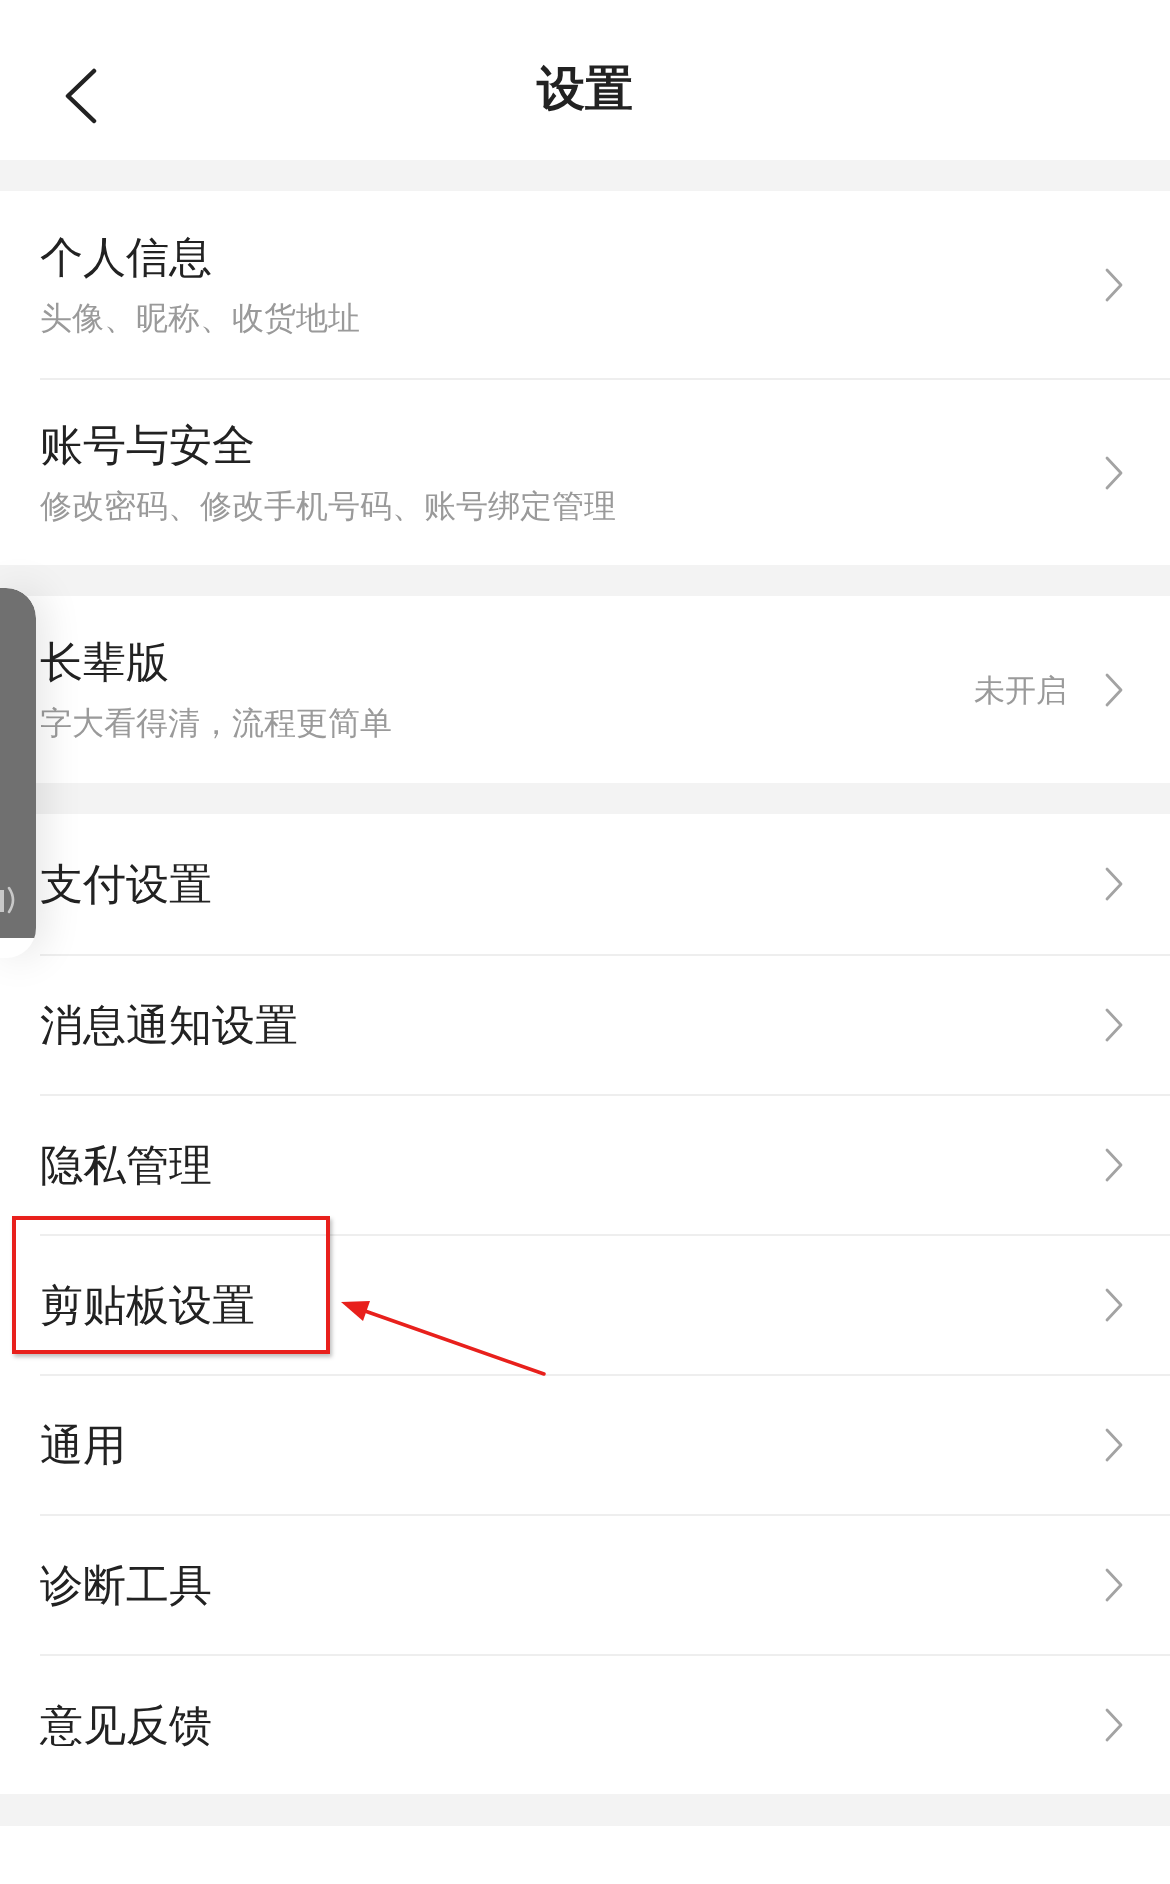 The width and height of the screenshot is (1170, 1884). I want to click on row-title: 诊断工具, so click(126, 1585).